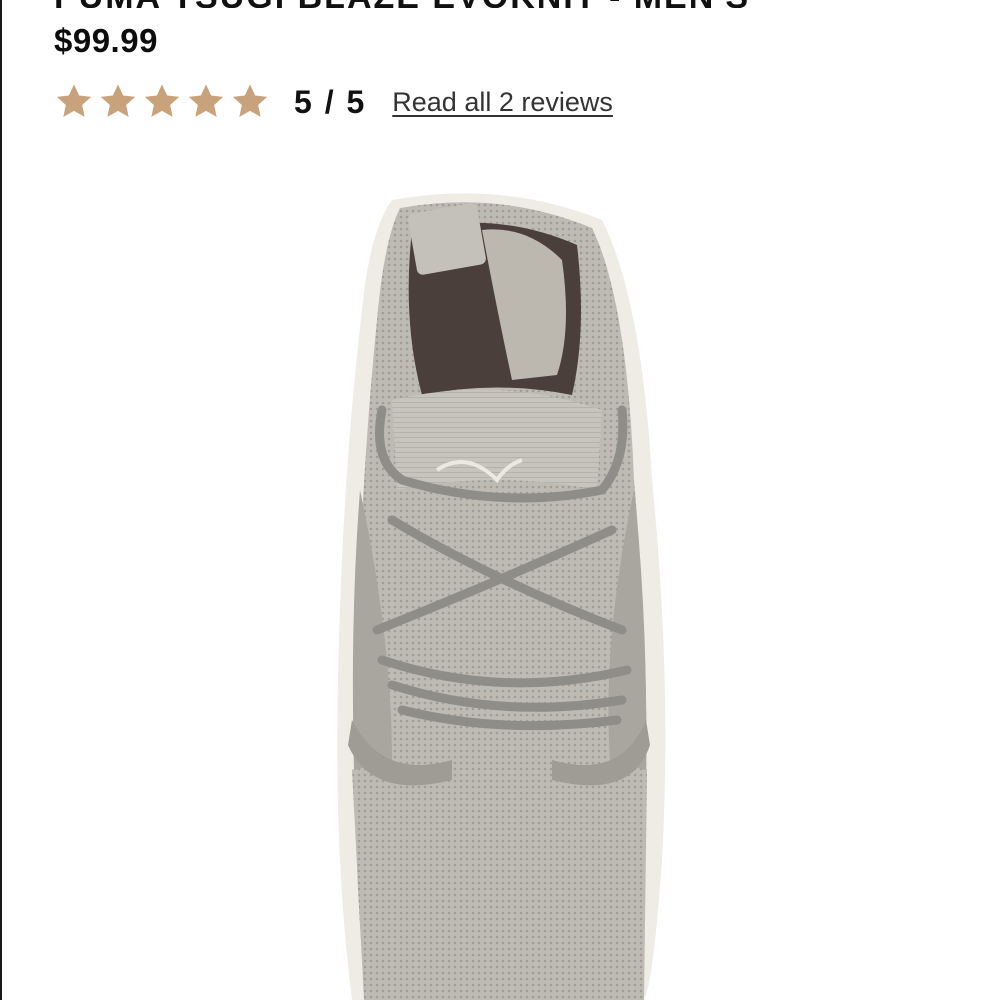 Image resolution: width=1000 pixels, height=1000 pixels. What do you see at coordinates (502, 102) in the screenshot?
I see `read-reviews-link: Read all 2 reviews` at bounding box center [502, 102].